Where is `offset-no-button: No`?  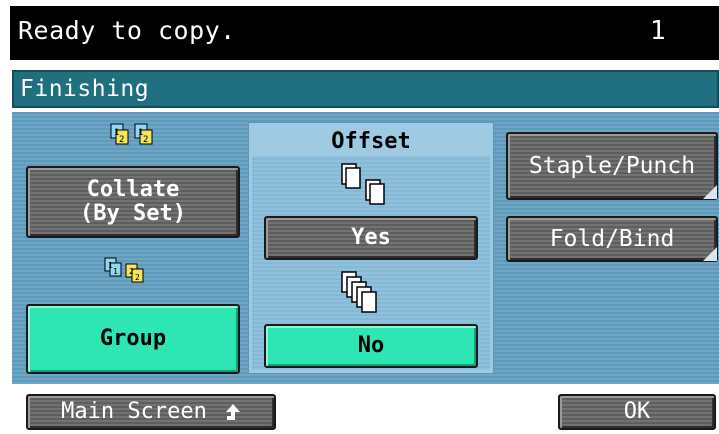 offset-no-button: No is located at coordinates (371, 346).